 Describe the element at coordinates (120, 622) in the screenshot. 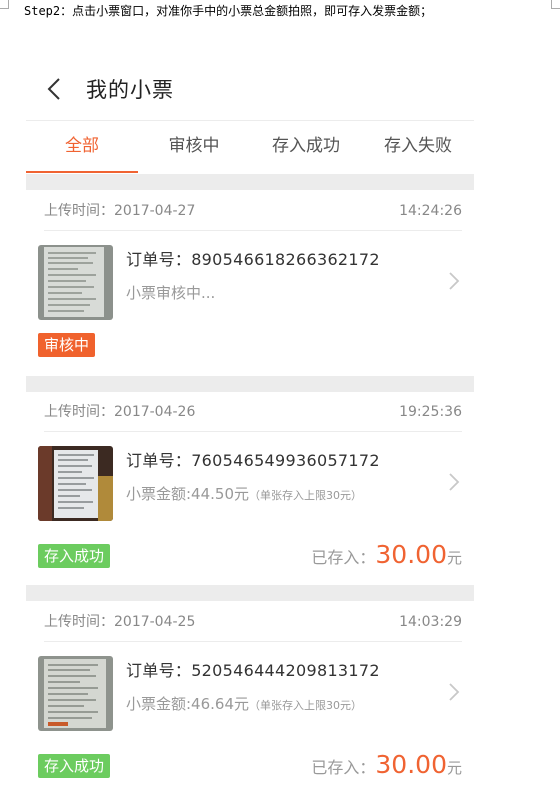

I see `upload-date: 上传时间：2017-04-25` at that location.